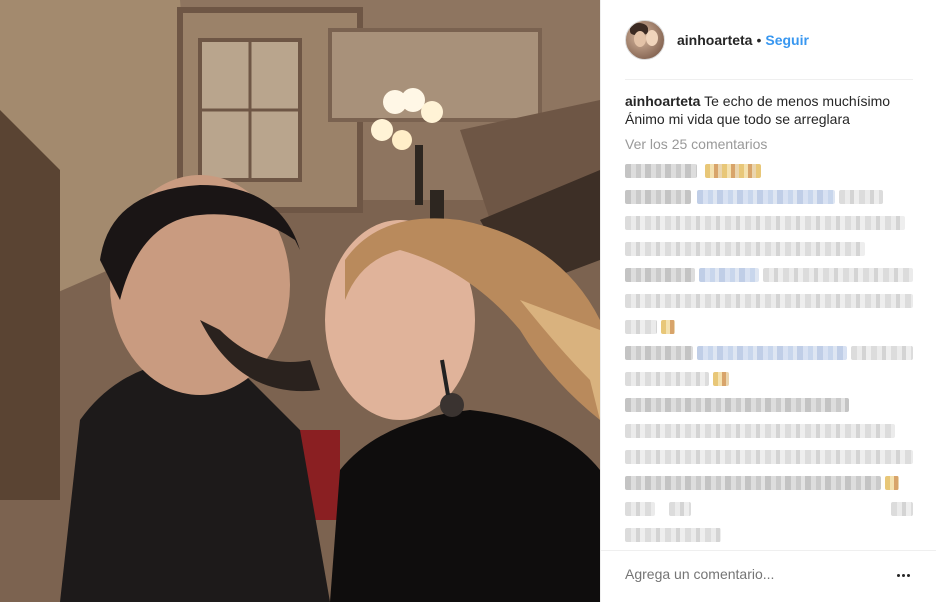  Describe the element at coordinates (903, 575) in the screenshot. I see `more-options-icon` at that location.